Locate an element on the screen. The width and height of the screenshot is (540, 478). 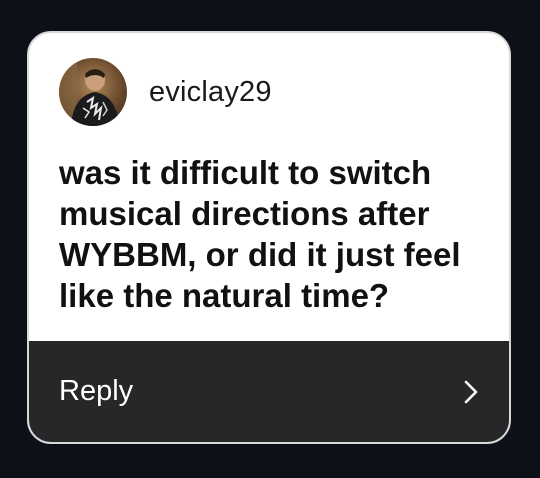
chevron-right-icon is located at coordinates (471, 392).